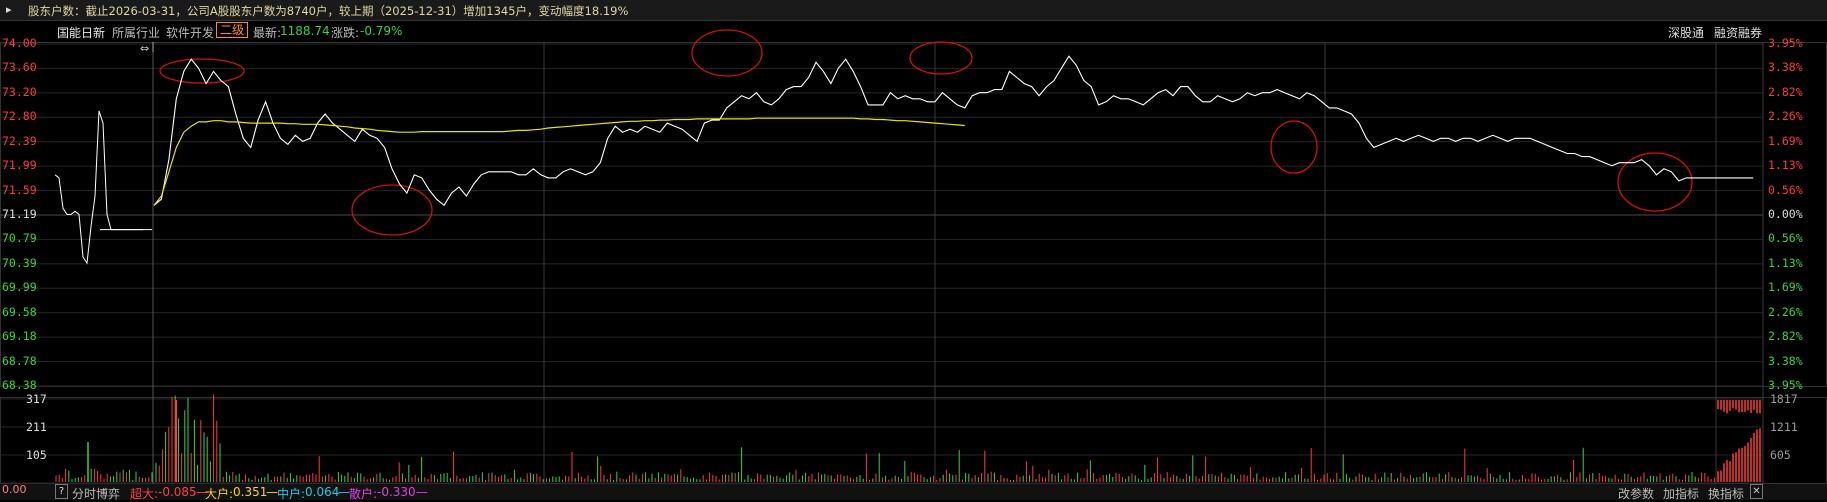  Describe the element at coordinates (19, 238) in the screenshot. I see `price-tick-label: 70.79` at that location.